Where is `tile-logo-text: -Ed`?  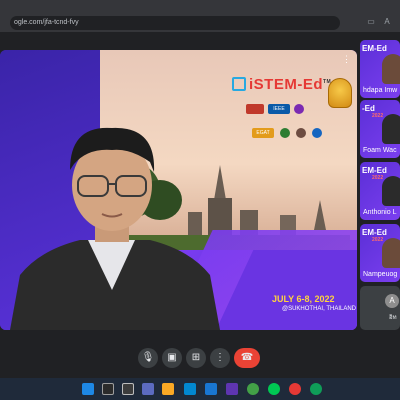
tile-logo-text: -Ed is located at coordinates (368, 108).